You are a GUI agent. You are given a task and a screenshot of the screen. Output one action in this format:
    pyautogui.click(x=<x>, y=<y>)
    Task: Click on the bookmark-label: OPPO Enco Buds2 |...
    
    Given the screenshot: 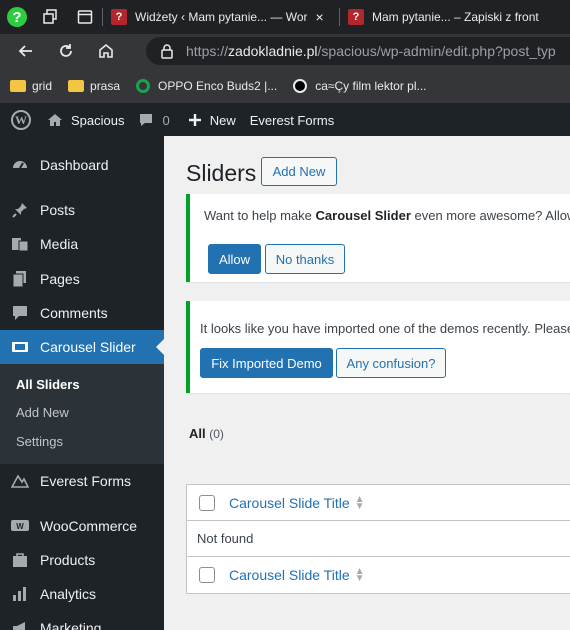 What is the action you would take?
    pyautogui.click(x=218, y=85)
    